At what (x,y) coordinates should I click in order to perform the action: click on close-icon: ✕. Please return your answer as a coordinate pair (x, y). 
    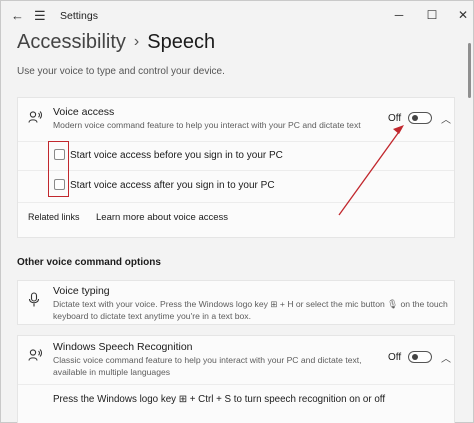
    Looking at the image, I should click on (463, 15).